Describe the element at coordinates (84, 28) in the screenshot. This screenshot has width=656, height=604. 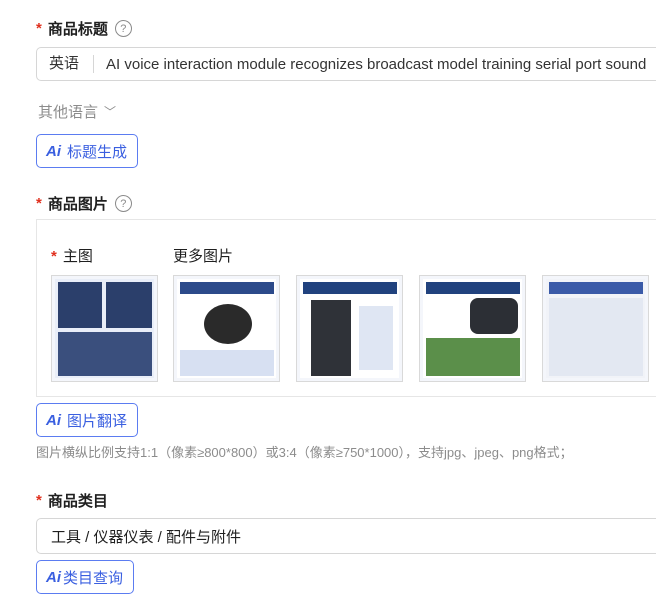
I see `product-title-label: * 商品标题 ?` at that location.